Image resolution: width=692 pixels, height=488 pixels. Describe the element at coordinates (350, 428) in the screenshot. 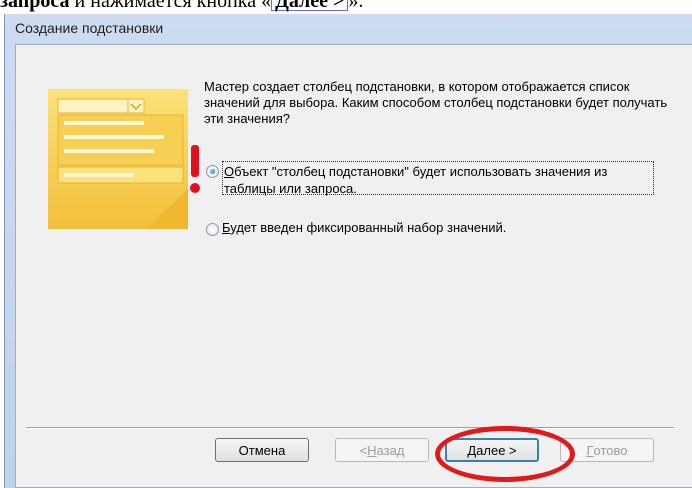

I see `button-separator` at that location.